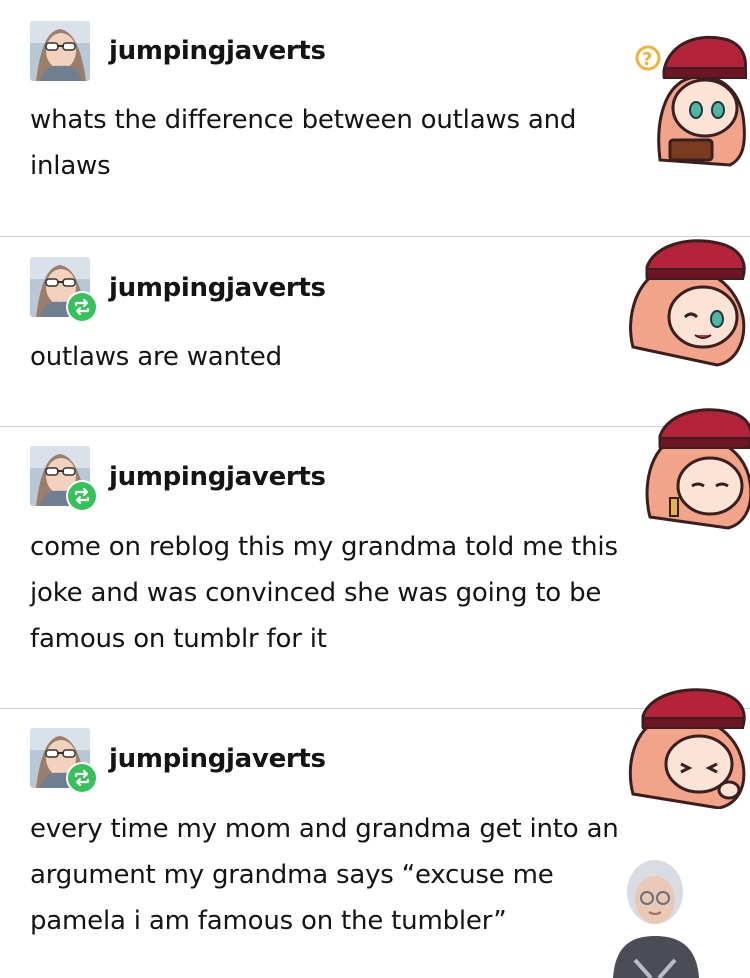 The image size is (750, 978). What do you see at coordinates (656, 919) in the screenshot?
I see `elderly-woman-image` at bounding box center [656, 919].